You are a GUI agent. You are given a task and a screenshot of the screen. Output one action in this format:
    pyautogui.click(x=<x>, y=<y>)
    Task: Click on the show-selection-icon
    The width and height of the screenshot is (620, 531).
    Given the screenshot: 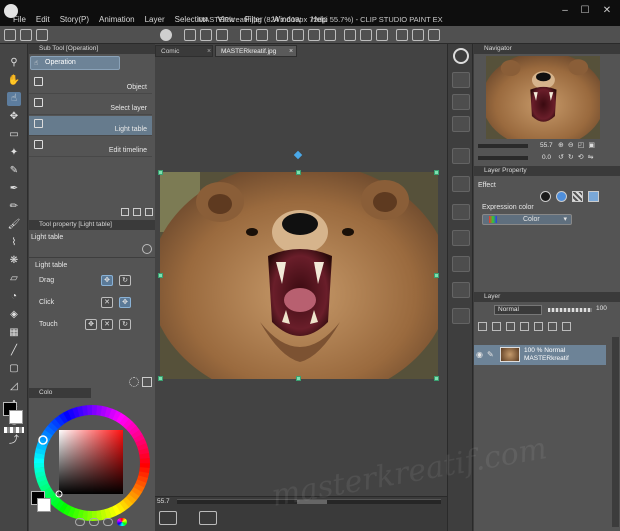 What is the action you would take?
    pyautogui.click(x=382, y=35)
    